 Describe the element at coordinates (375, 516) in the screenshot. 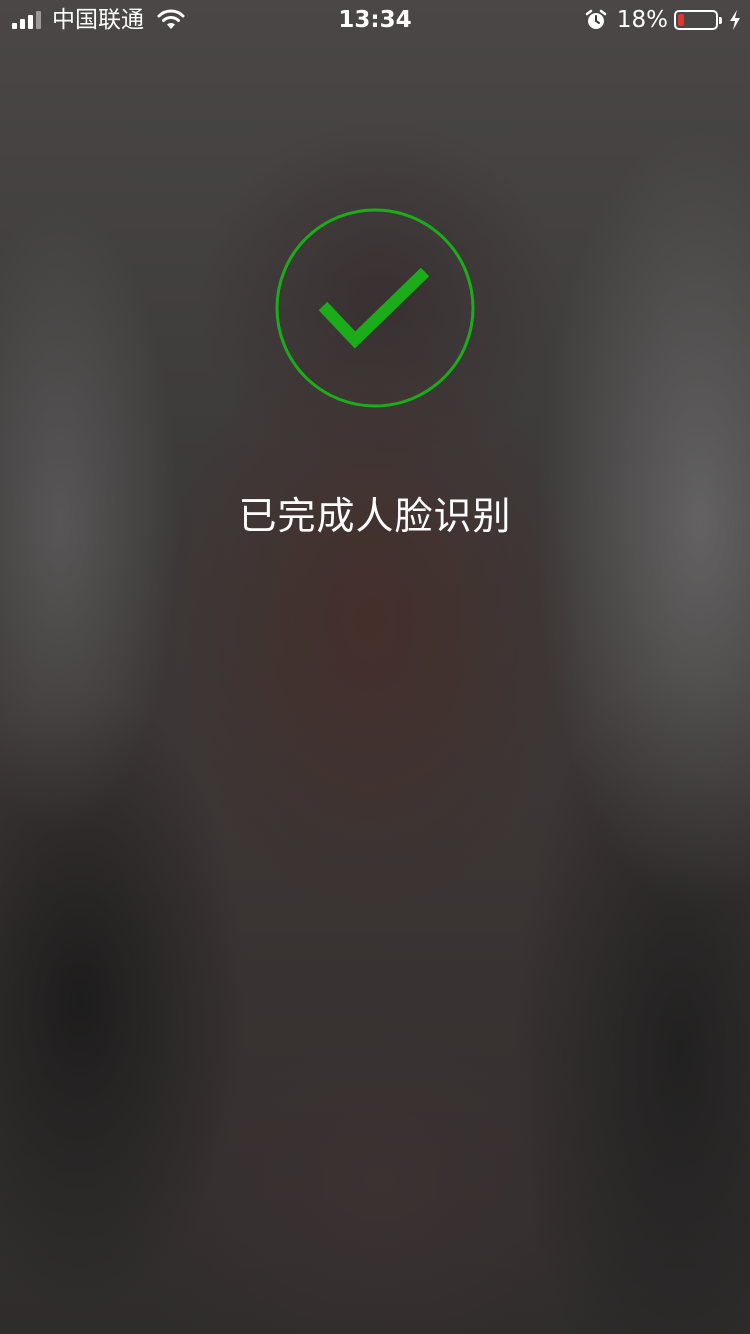

I see `recognition-complete-message: 已完成人脸识别` at that location.